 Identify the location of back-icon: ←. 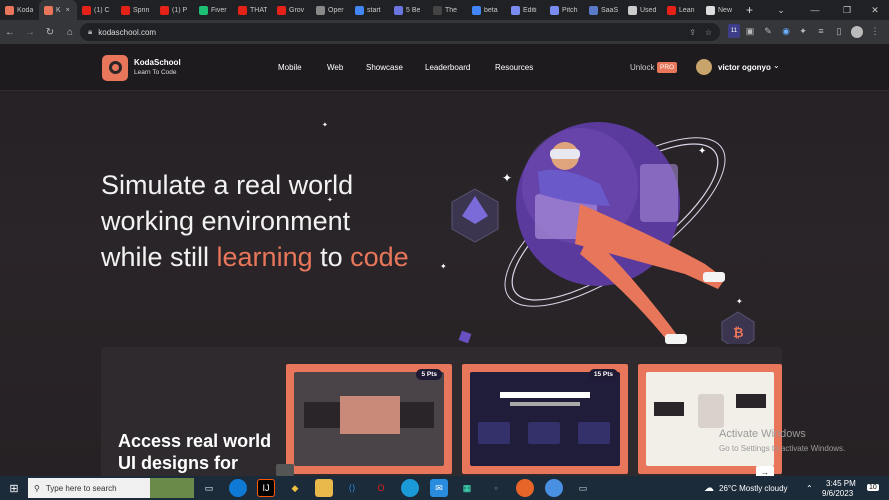
(10, 32).